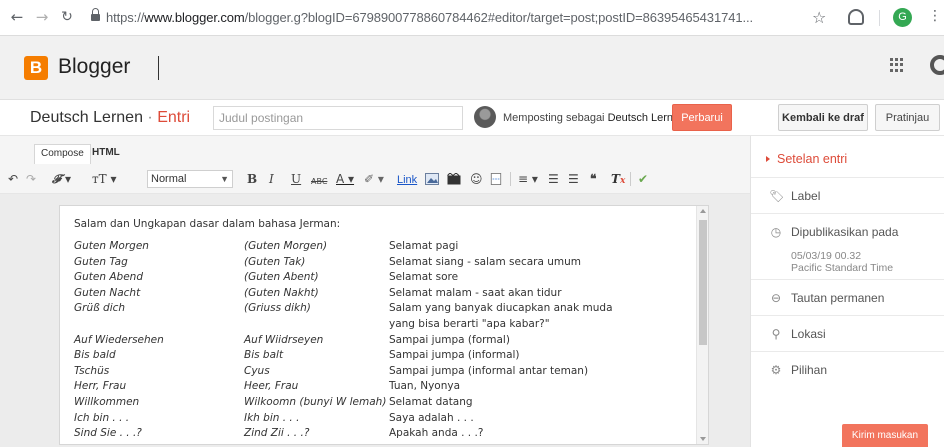 The width and height of the screenshot is (944, 447). I want to click on pronunciation: (Guten Nakht), so click(281, 292).